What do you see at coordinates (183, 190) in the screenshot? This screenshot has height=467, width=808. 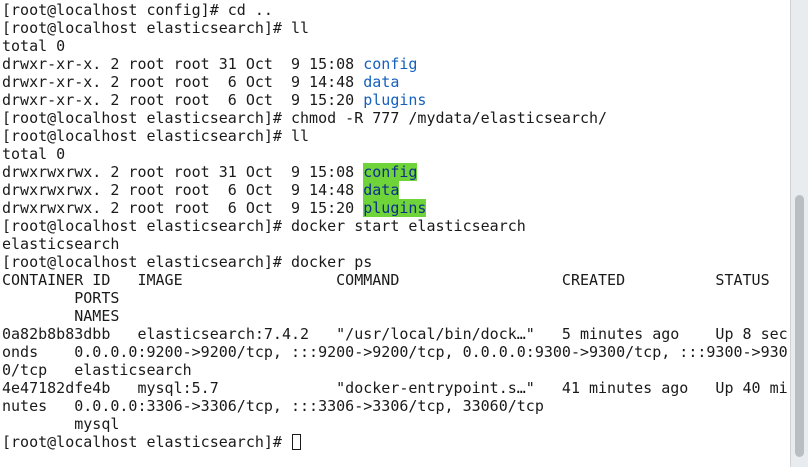 I see `output-text: drwxrwxrwx. 2 root root 6 Oct 9 14:48` at bounding box center [183, 190].